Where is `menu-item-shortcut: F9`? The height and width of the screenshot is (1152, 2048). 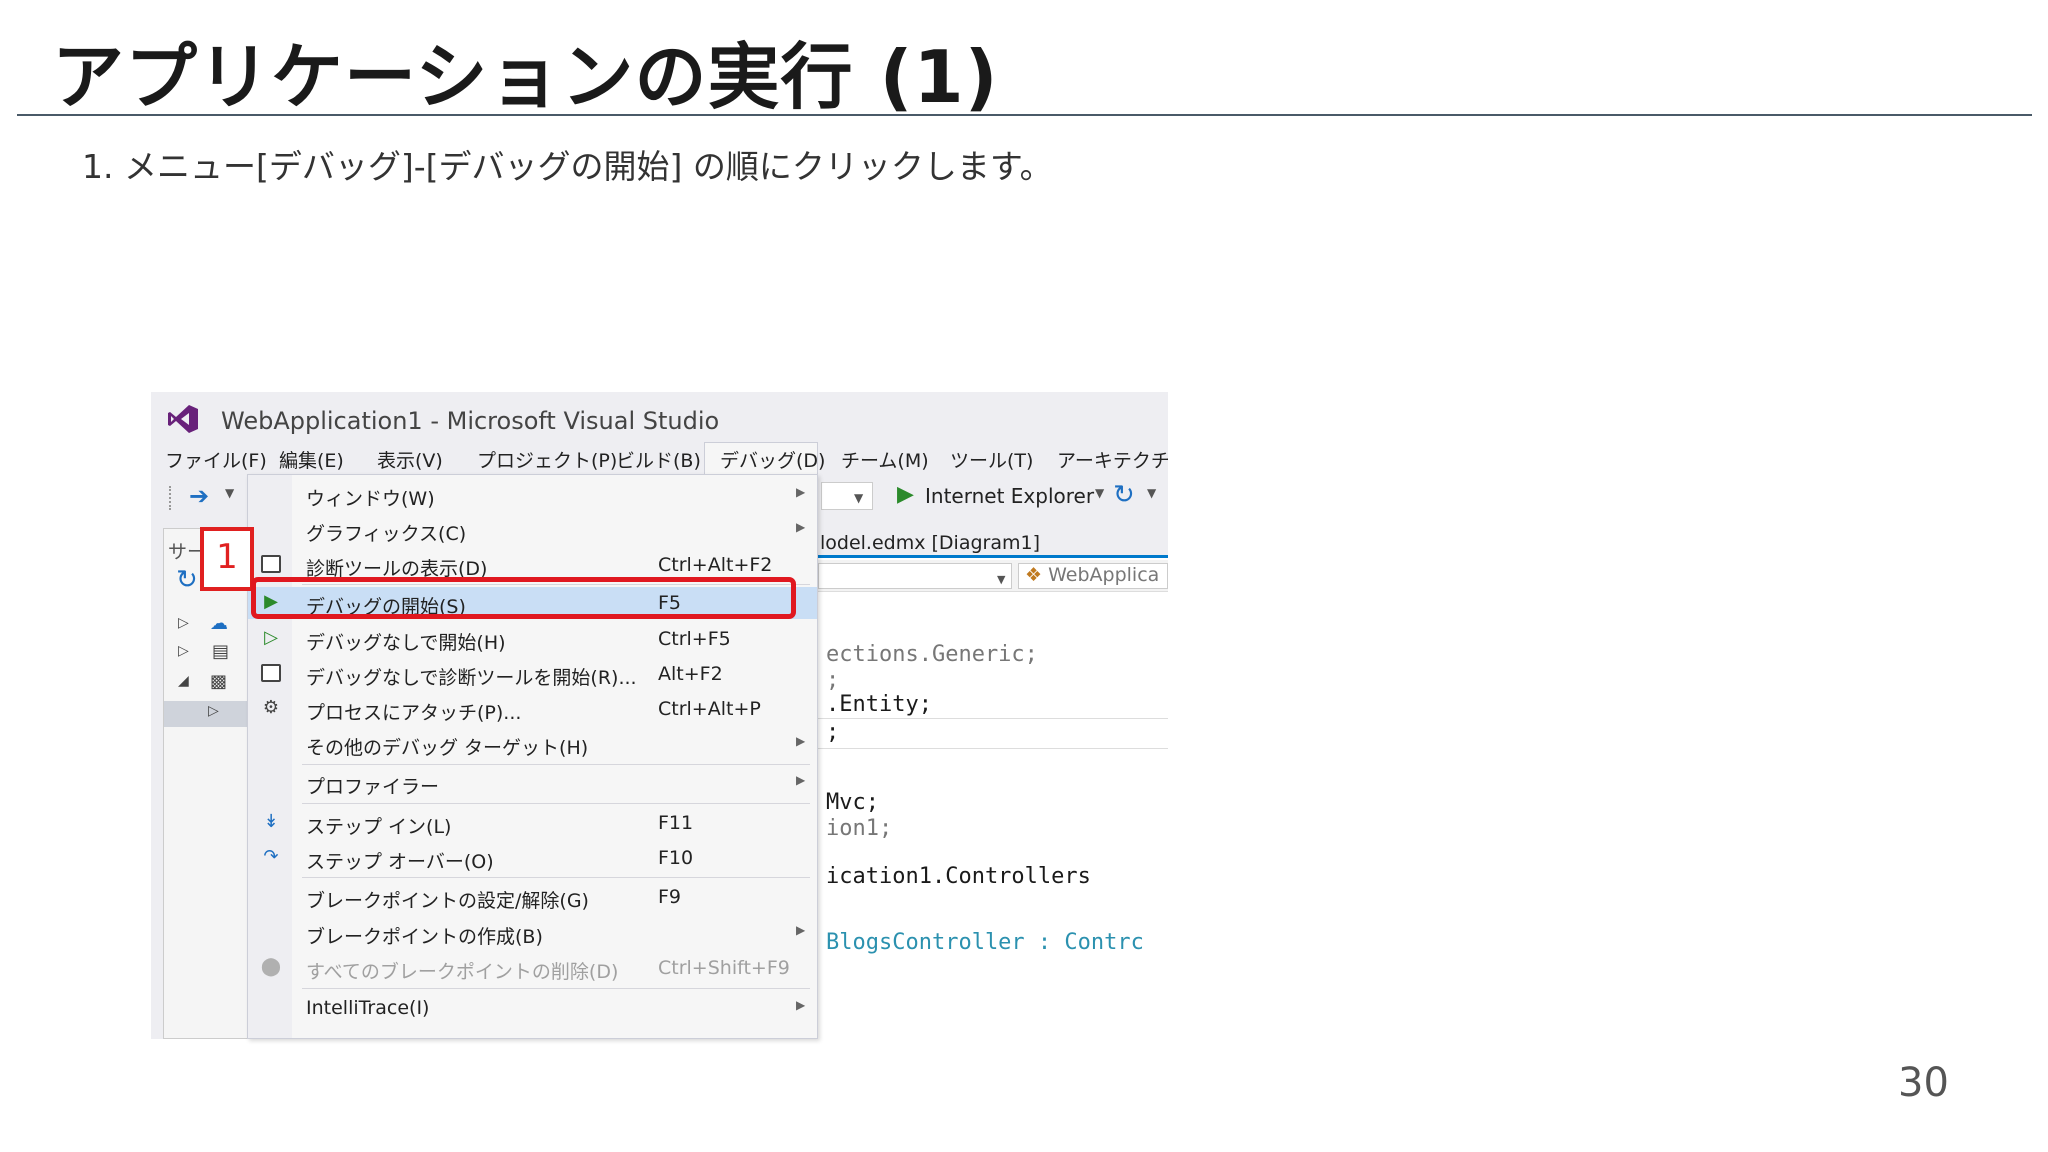 menu-item-shortcut: F9 is located at coordinates (670, 897).